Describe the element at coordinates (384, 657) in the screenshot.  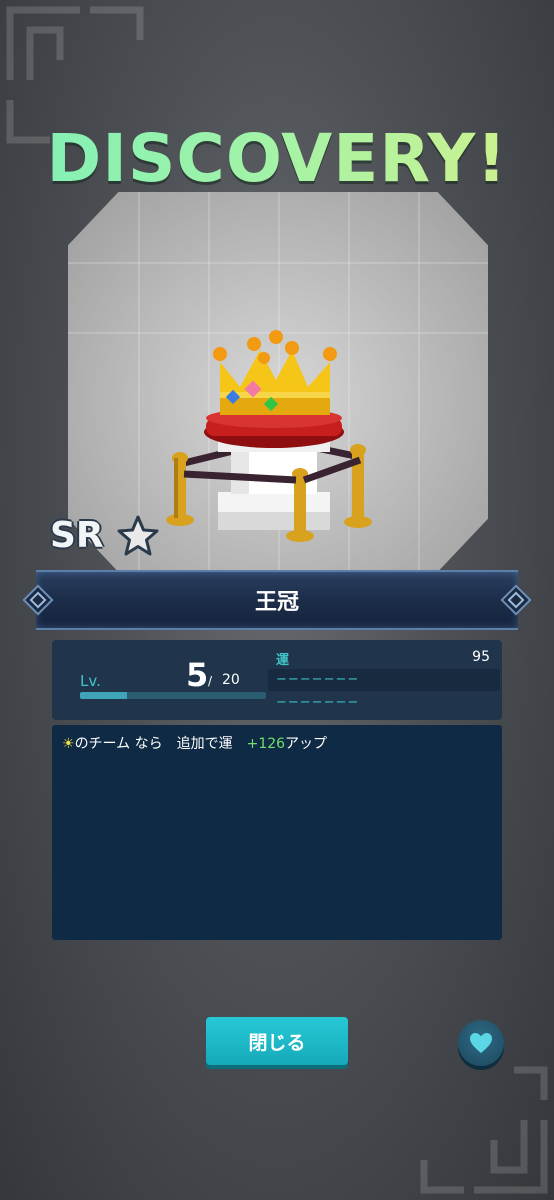
I see `stat-row-luck: 運 95` at that location.